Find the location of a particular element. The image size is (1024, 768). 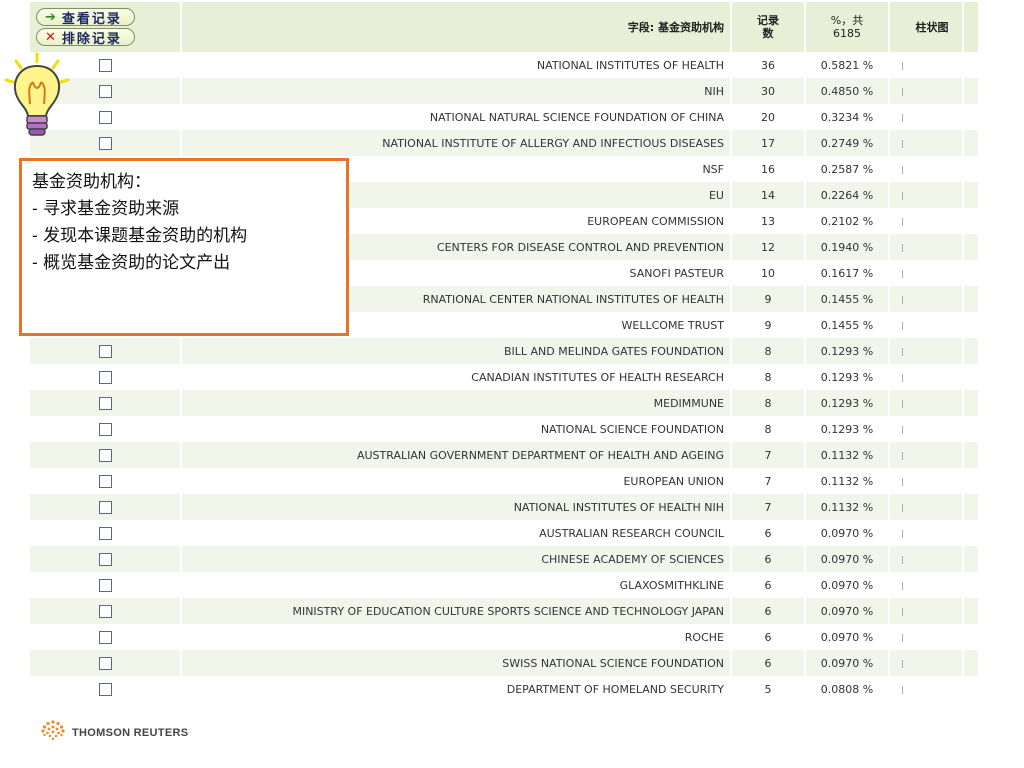

record-count: 16 is located at coordinates (768, 169).